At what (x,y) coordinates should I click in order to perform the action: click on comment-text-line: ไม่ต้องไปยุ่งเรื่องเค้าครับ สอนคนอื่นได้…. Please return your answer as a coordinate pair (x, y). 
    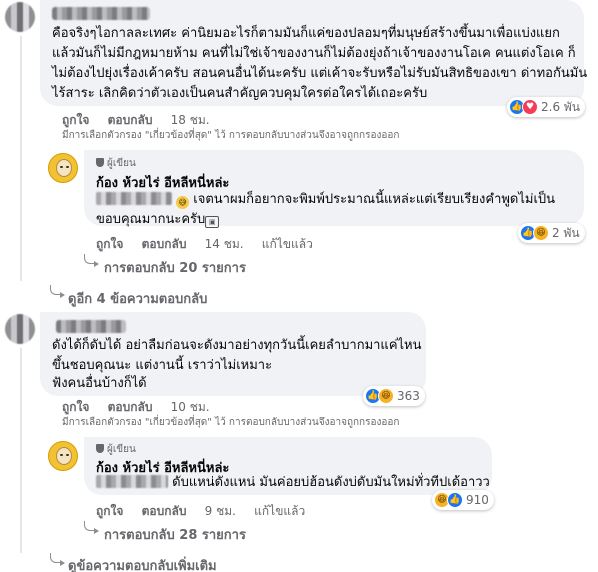
    Looking at the image, I should click on (320, 73).